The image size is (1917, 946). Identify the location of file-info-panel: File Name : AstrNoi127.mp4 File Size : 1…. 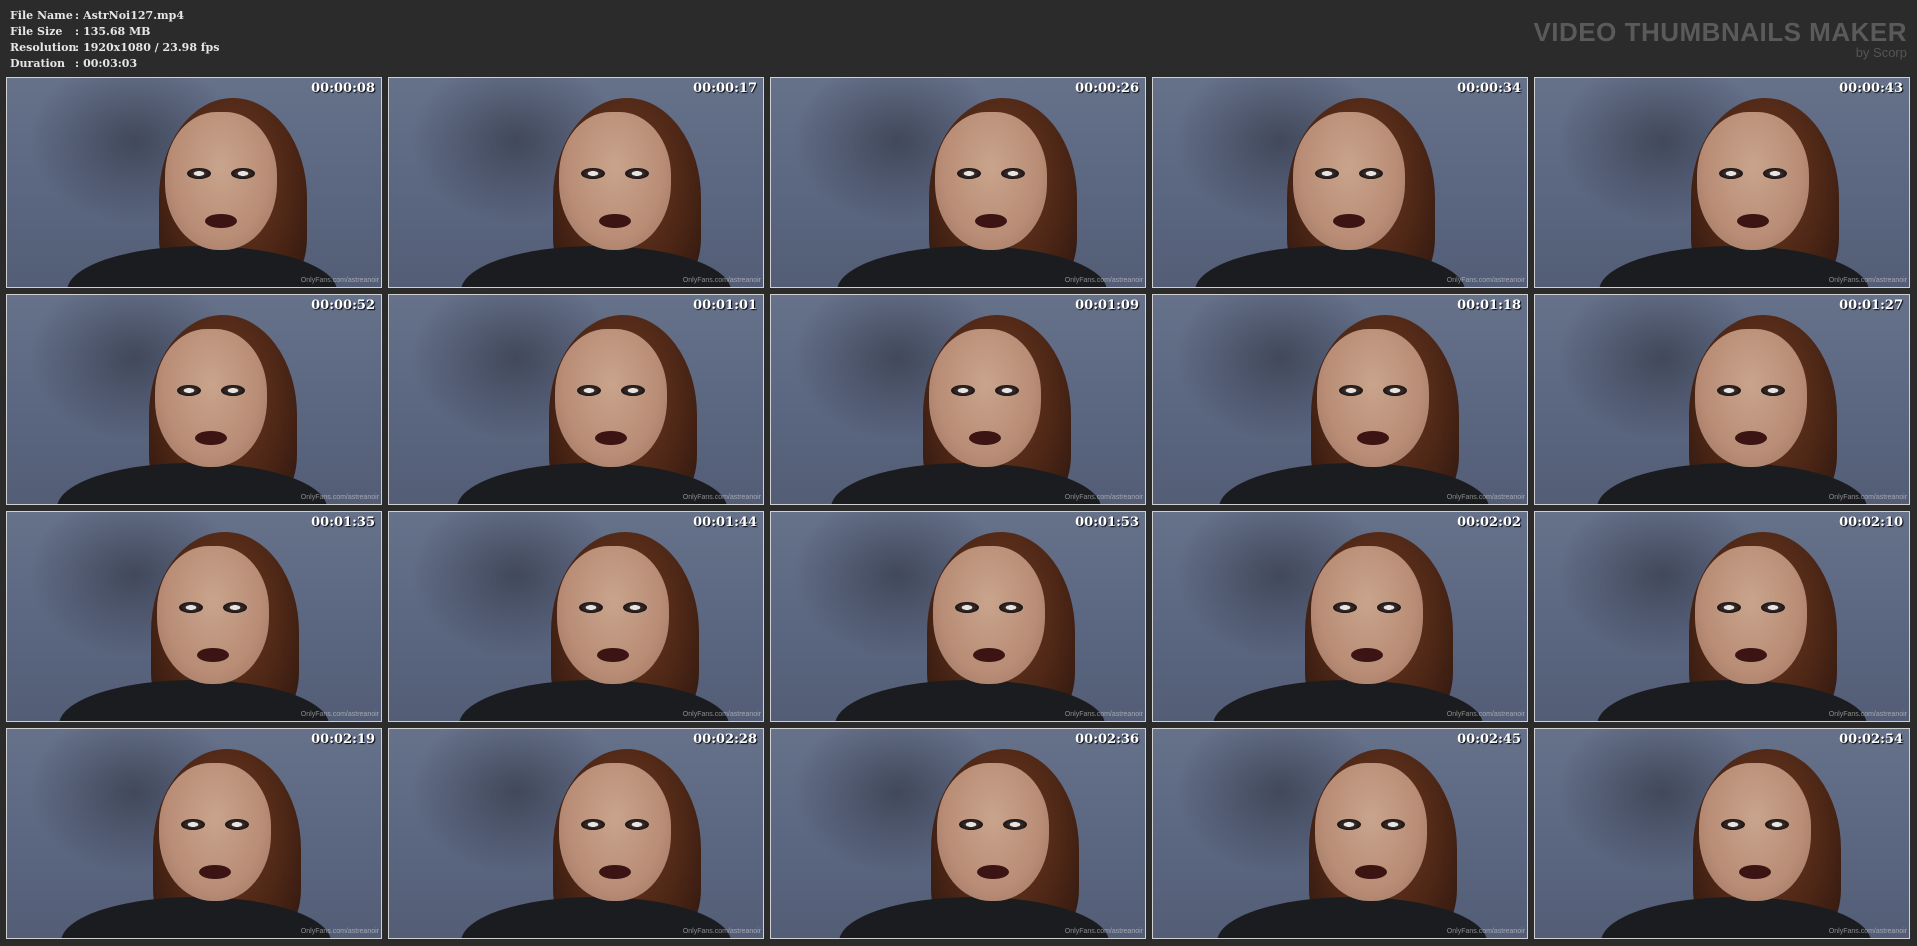
(114, 40).